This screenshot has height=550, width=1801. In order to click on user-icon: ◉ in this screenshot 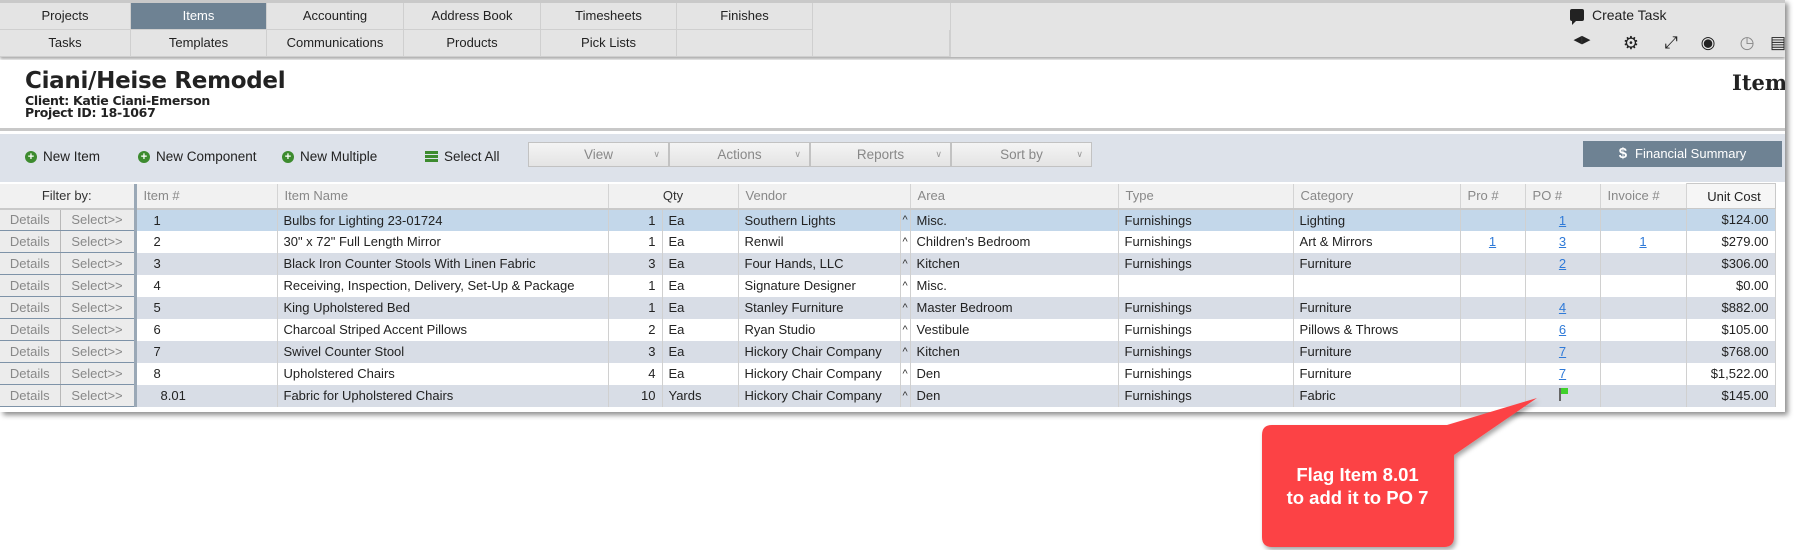, I will do `click(1708, 43)`.